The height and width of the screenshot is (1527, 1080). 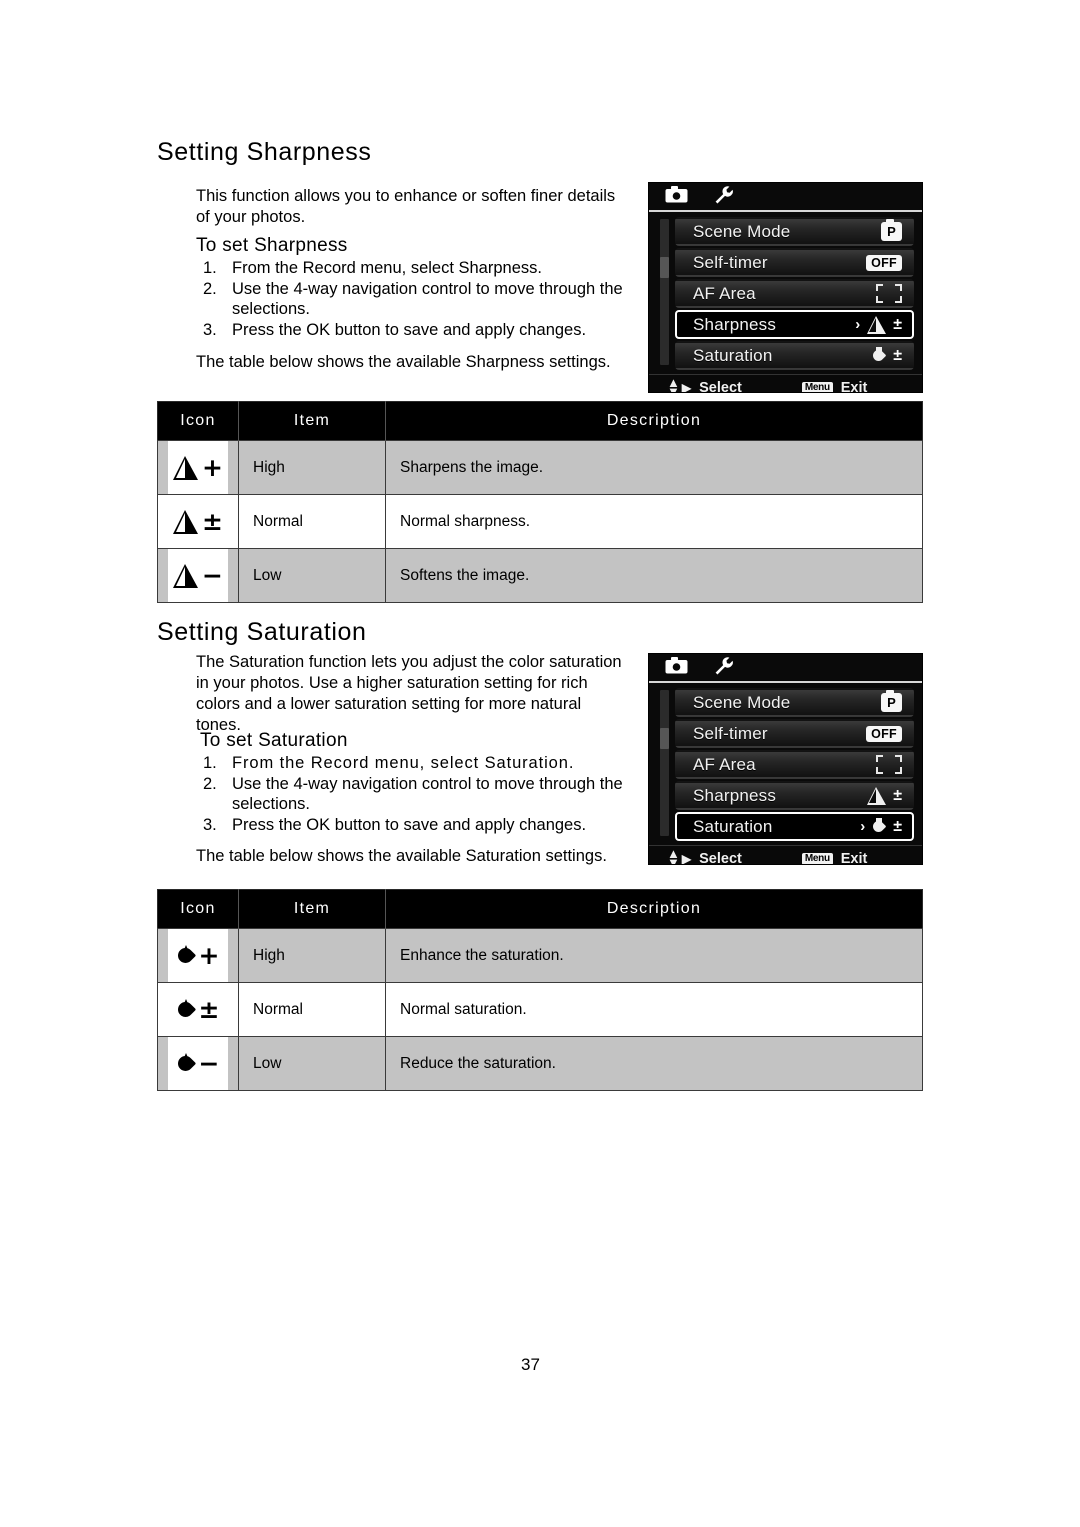 What do you see at coordinates (198, 575) in the screenshot?
I see `sharpness-low-icon: −` at bounding box center [198, 575].